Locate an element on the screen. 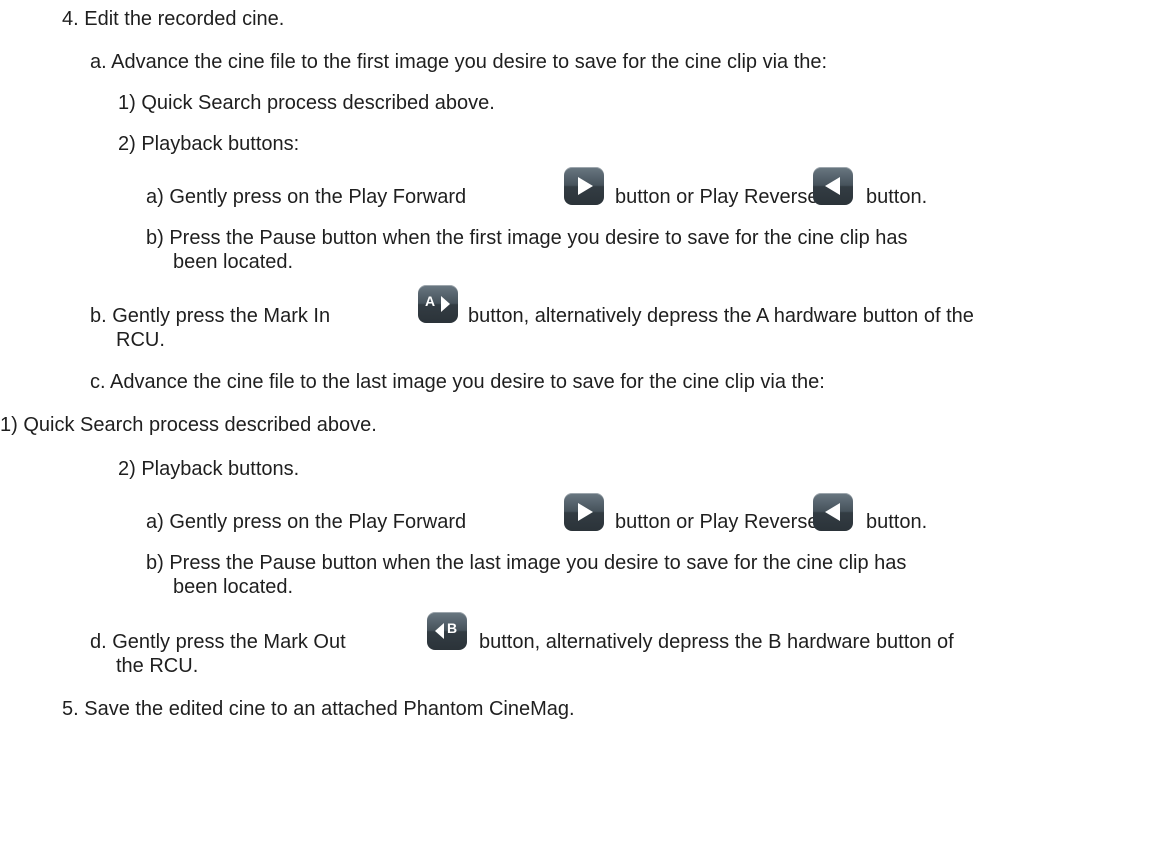 Image resolution: width=1167 pixels, height=857 pixels. step-4b-prefix: b. Gently press the Mark In is located at coordinates (210, 316).